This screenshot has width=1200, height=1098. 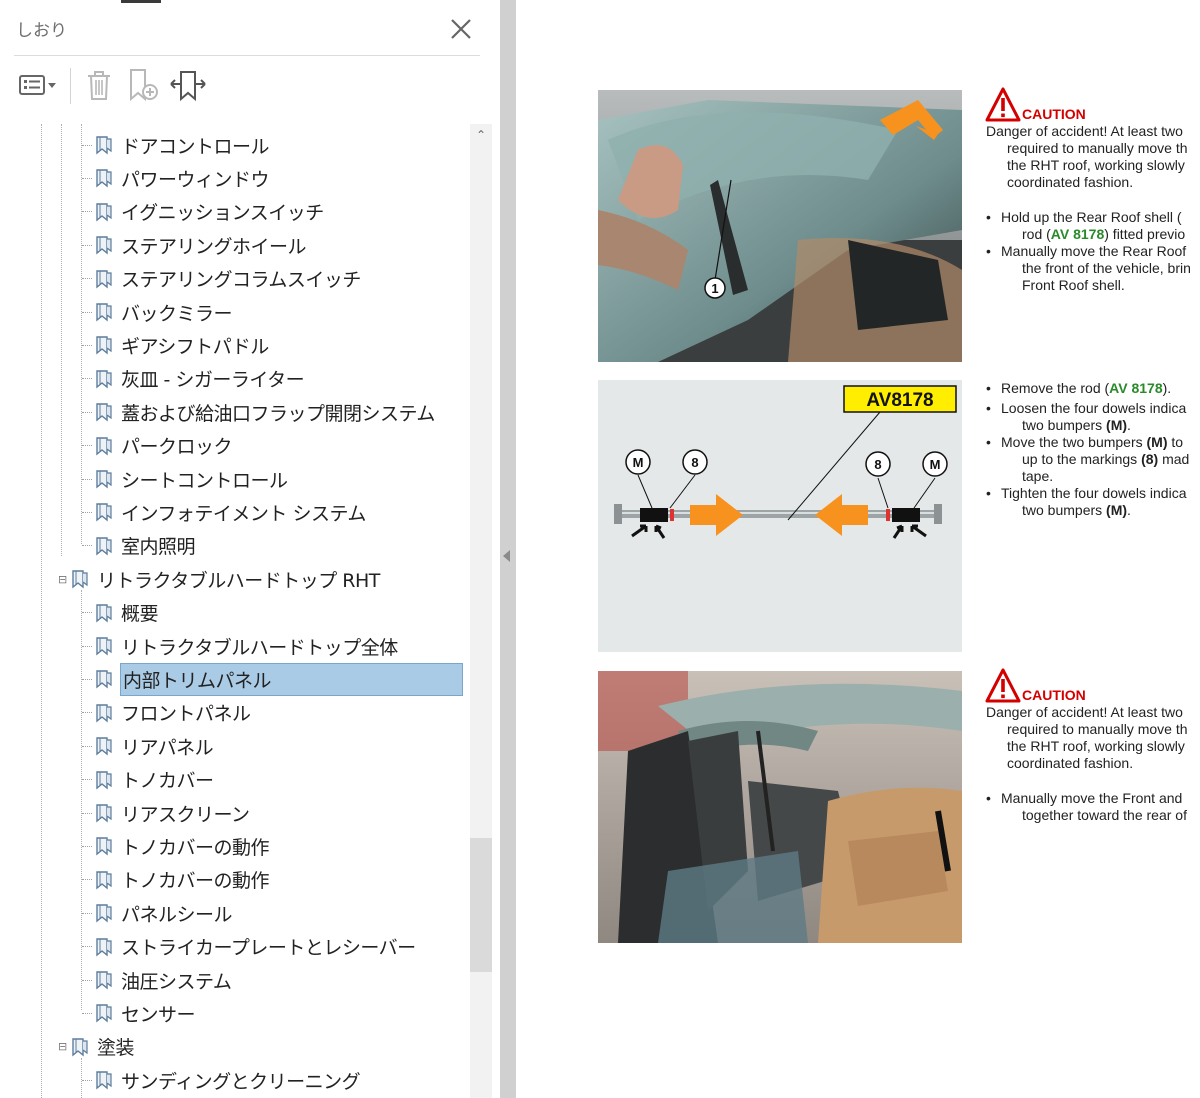 I want to click on bookmark-item: バックミラー, so click(x=272, y=312).